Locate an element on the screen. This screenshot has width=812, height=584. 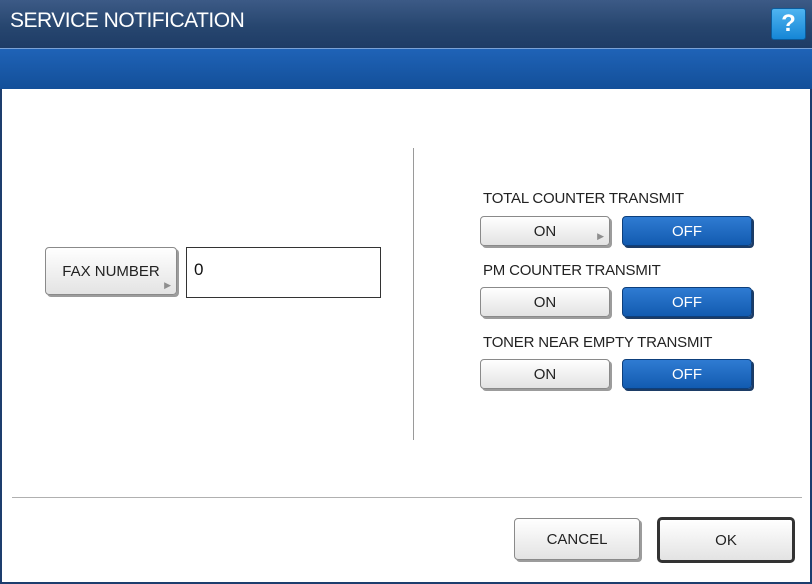
help-button: ? is located at coordinates (788, 24).